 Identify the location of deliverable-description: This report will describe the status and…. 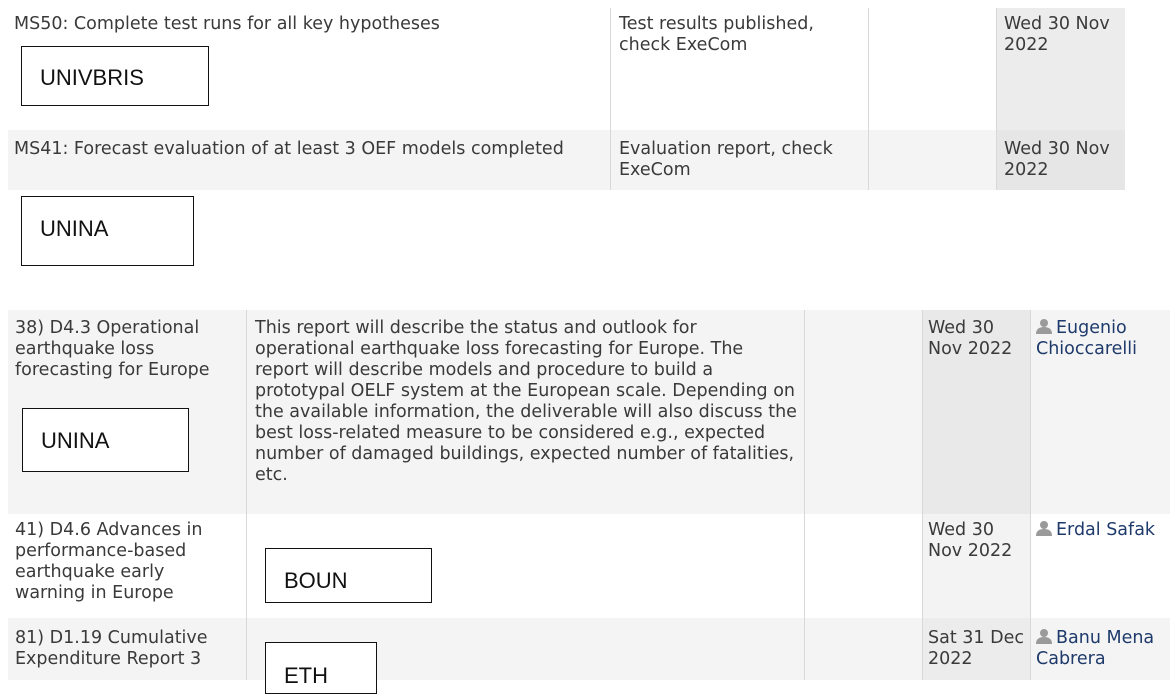
(526, 401).